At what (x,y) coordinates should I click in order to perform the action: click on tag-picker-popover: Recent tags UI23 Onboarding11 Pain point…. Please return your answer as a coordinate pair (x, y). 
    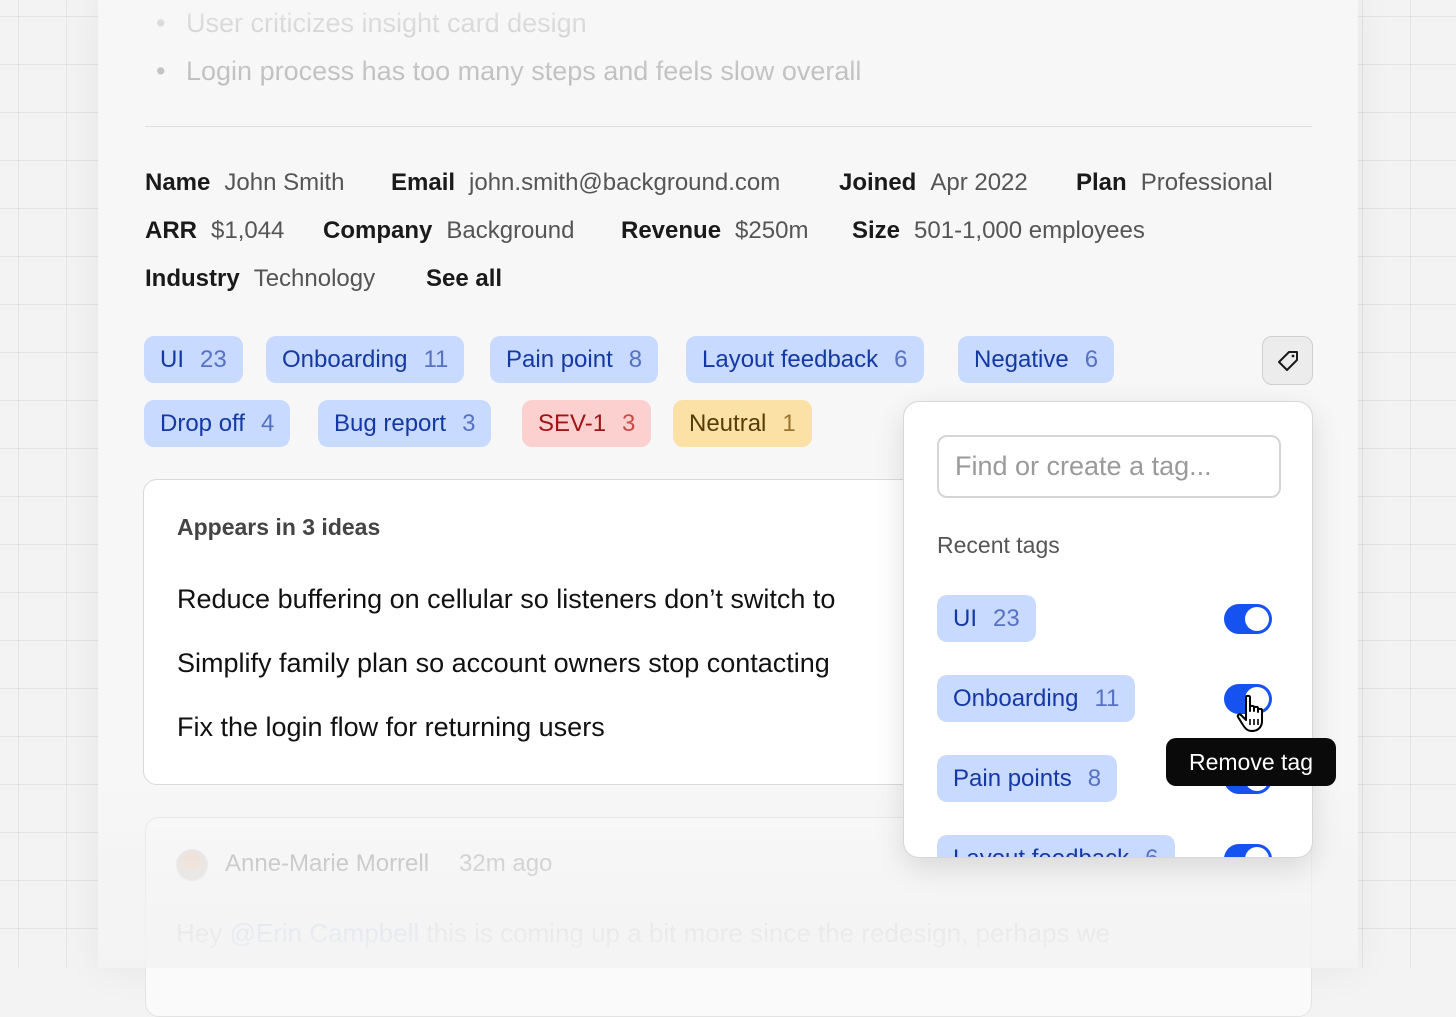
    Looking at the image, I should click on (1108, 629).